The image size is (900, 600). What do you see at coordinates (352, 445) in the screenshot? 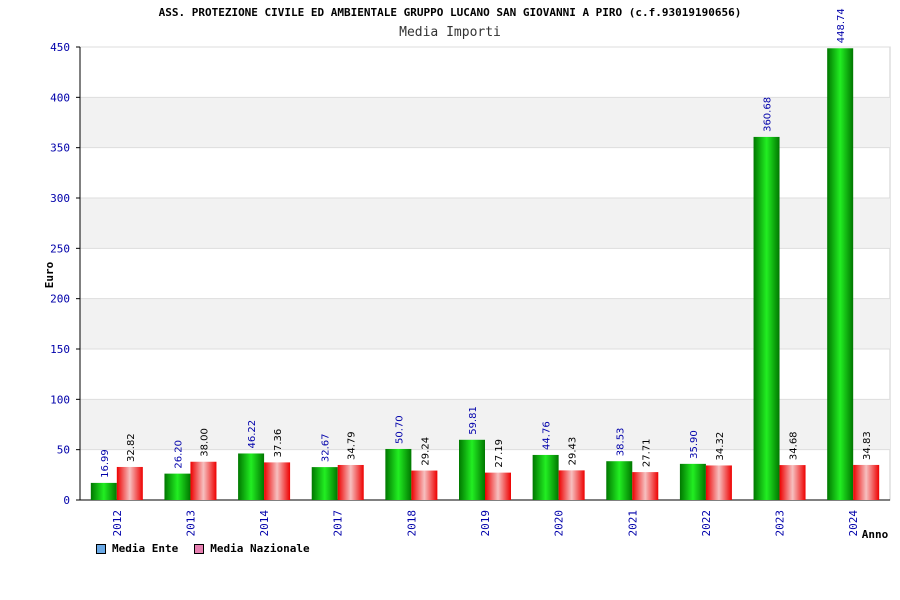
I see `value-label-nazionale: 34.79` at bounding box center [352, 445].